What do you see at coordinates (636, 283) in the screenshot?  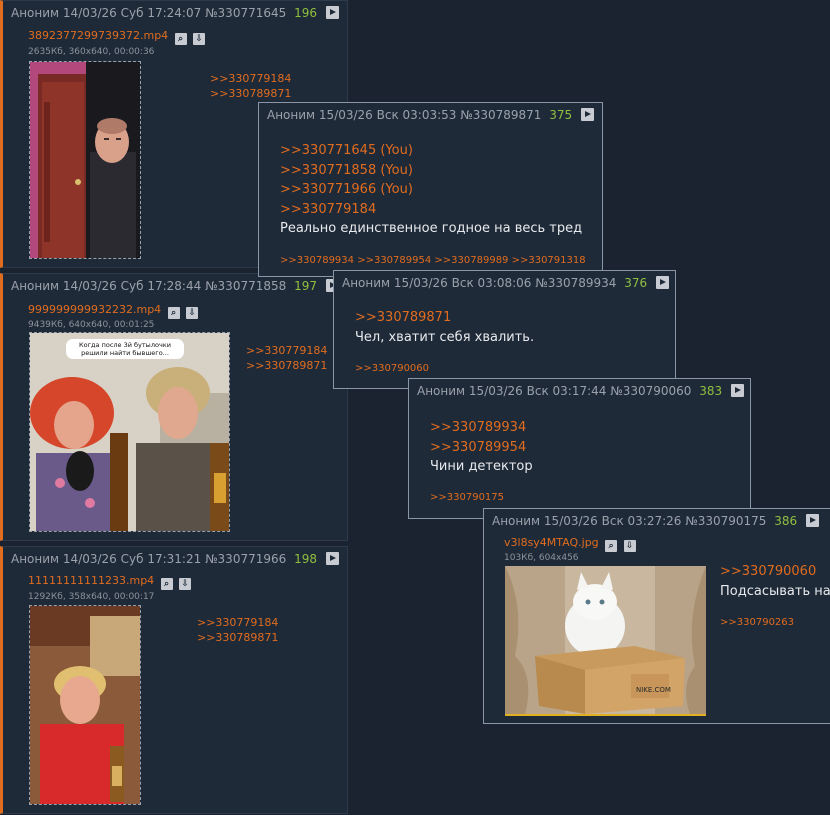 I see `post-count: 376` at bounding box center [636, 283].